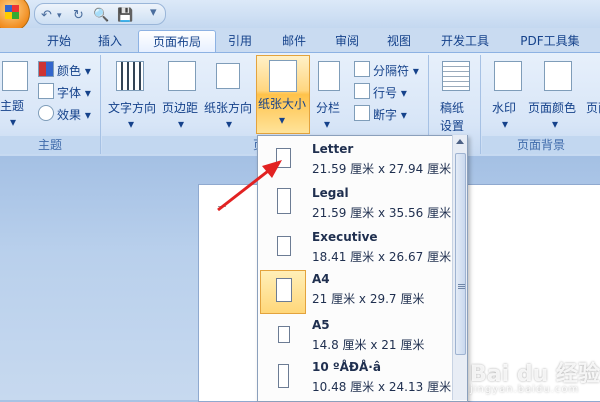 The image size is (600, 402). I want to click on letter-page-icon, so click(283, 158).